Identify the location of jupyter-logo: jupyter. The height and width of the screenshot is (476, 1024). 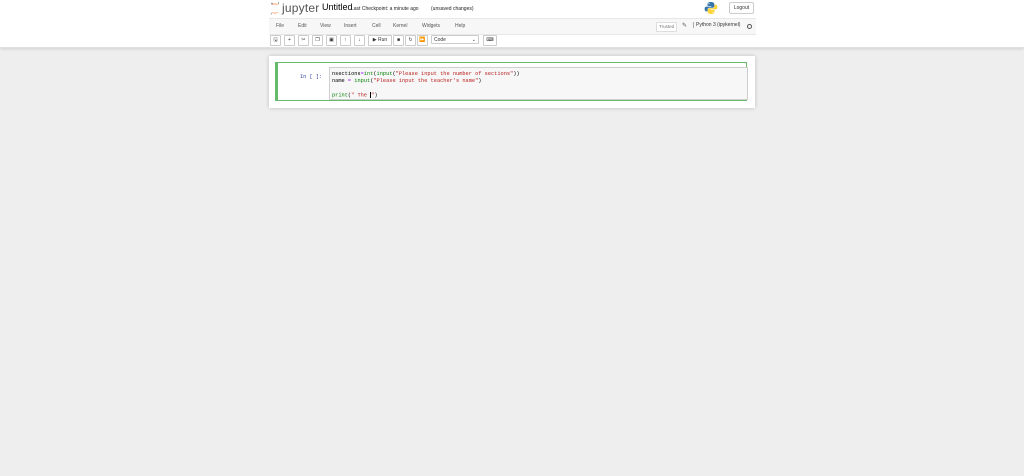
(294, 8).